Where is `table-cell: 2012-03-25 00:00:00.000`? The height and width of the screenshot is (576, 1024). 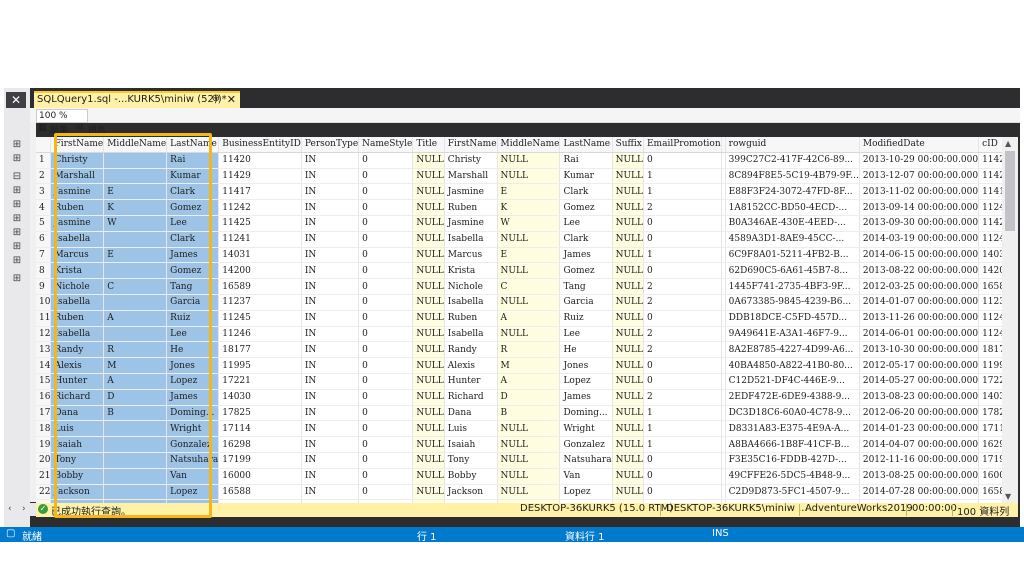 table-cell: 2012-03-25 00:00:00.000 is located at coordinates (919, 286).